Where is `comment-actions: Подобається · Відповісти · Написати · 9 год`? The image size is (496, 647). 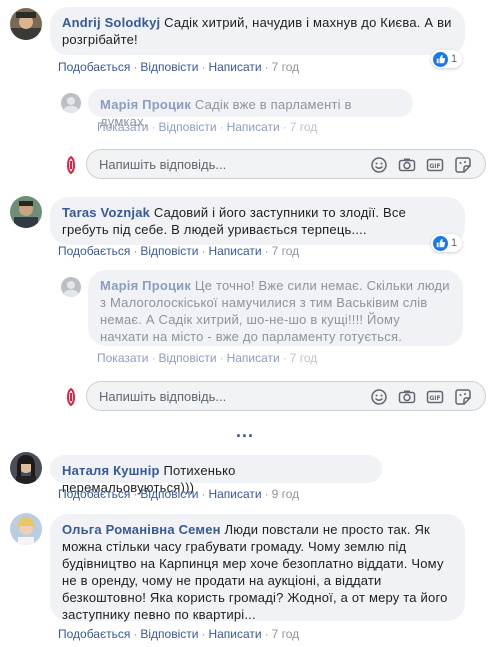
comment-actions: Подобається · Відповісти · Написати · 9 год is located at coordinates (179, 494).